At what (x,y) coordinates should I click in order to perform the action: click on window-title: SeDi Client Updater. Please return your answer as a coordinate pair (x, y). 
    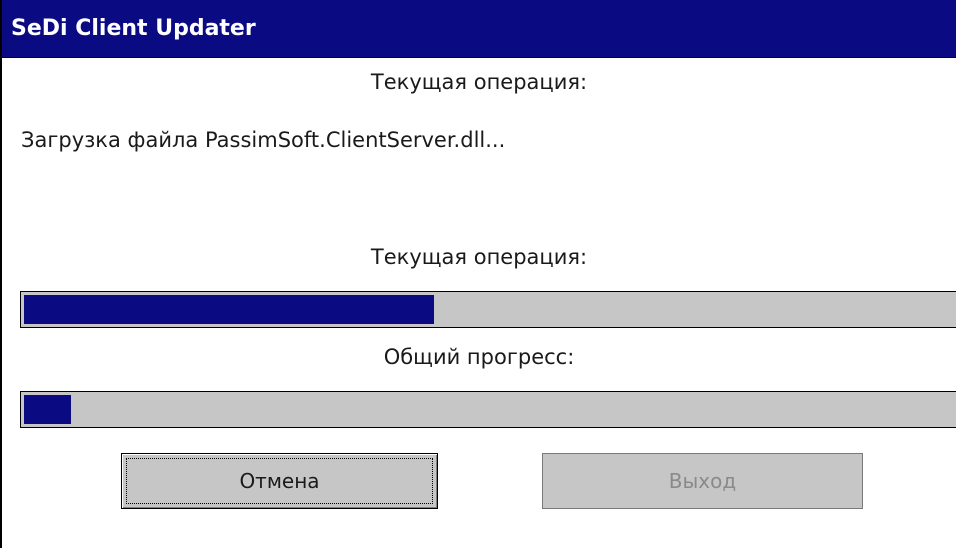
    Looking at the image, I should click on (479, 29).